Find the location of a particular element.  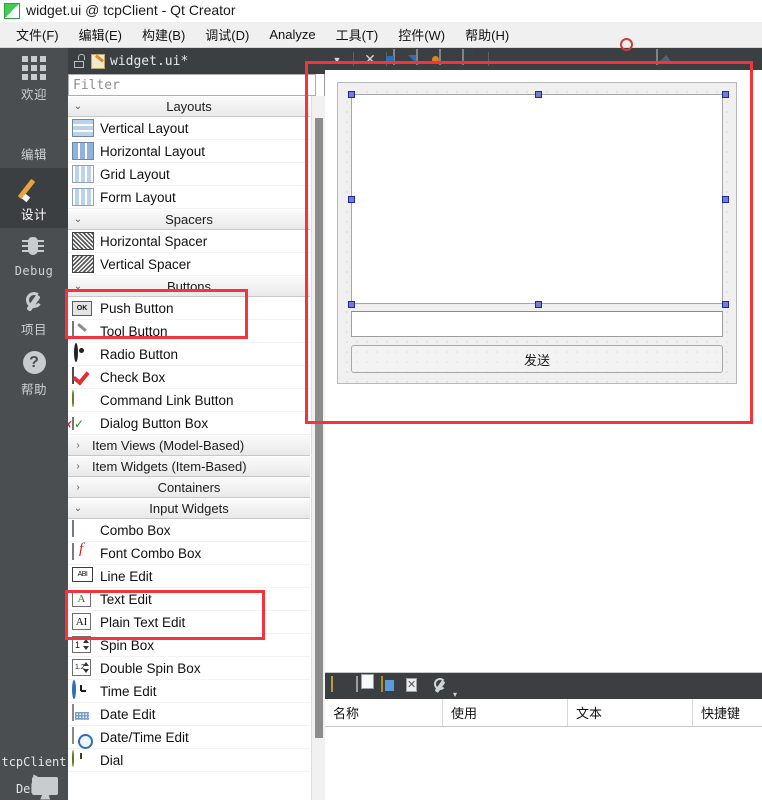

menu-debug: 调试(D) is located at coordinates (227, 34).